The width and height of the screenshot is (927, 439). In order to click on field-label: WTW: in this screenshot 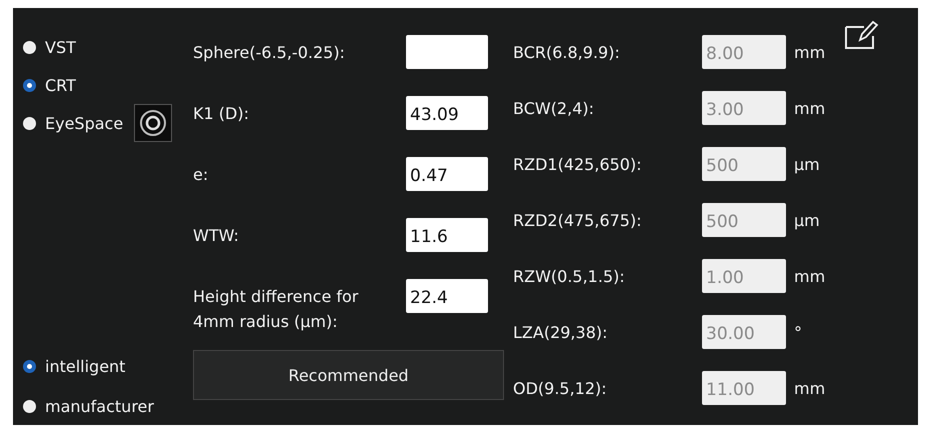, I will do `click(216, 236)`.